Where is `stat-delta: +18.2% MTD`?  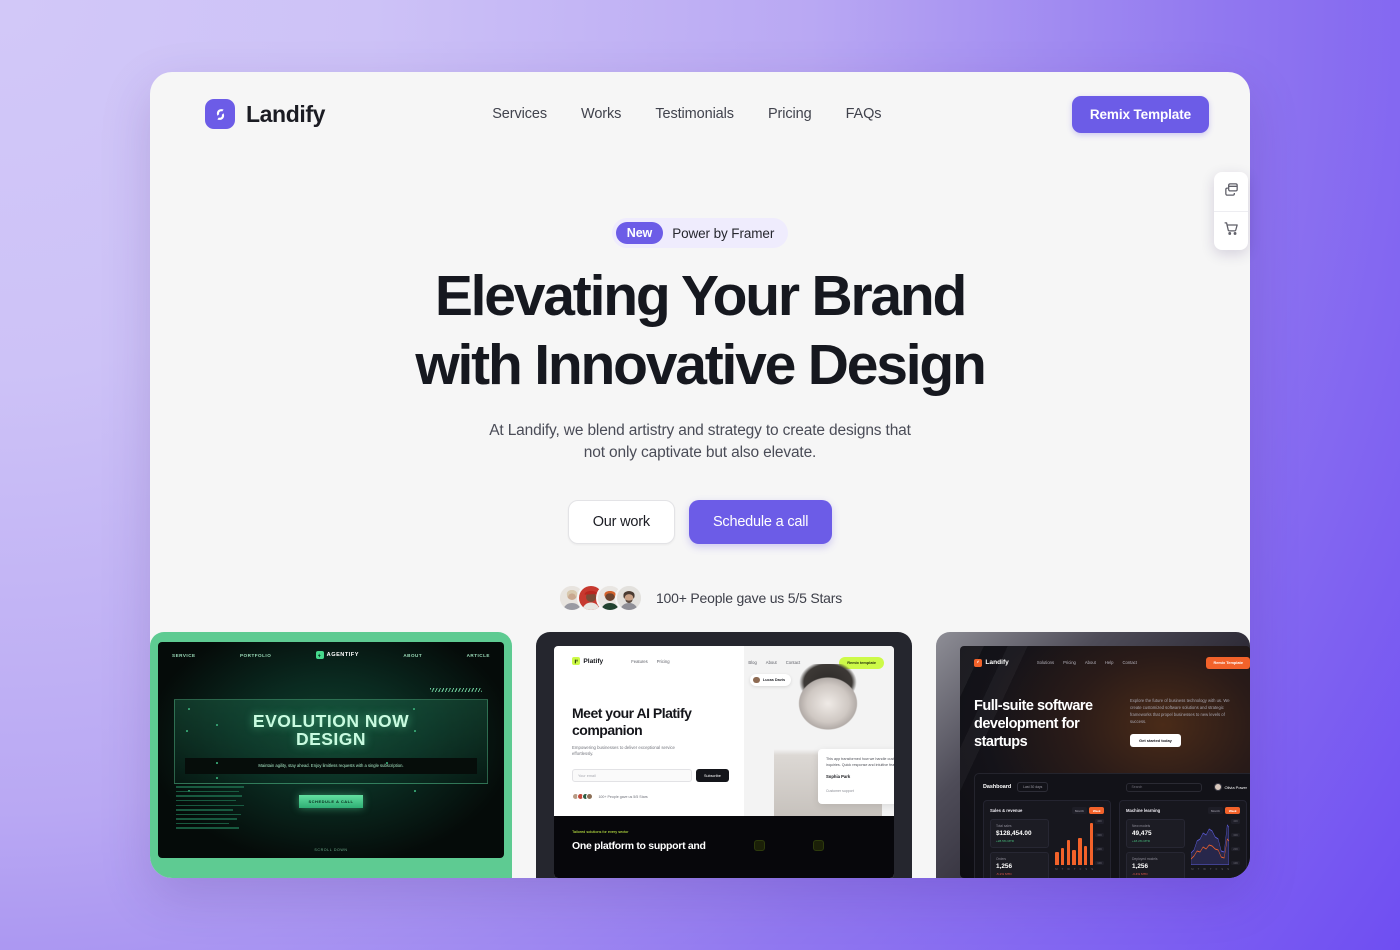
stat-delta: +18.2% MTD is located at coordinates (1141, 841).